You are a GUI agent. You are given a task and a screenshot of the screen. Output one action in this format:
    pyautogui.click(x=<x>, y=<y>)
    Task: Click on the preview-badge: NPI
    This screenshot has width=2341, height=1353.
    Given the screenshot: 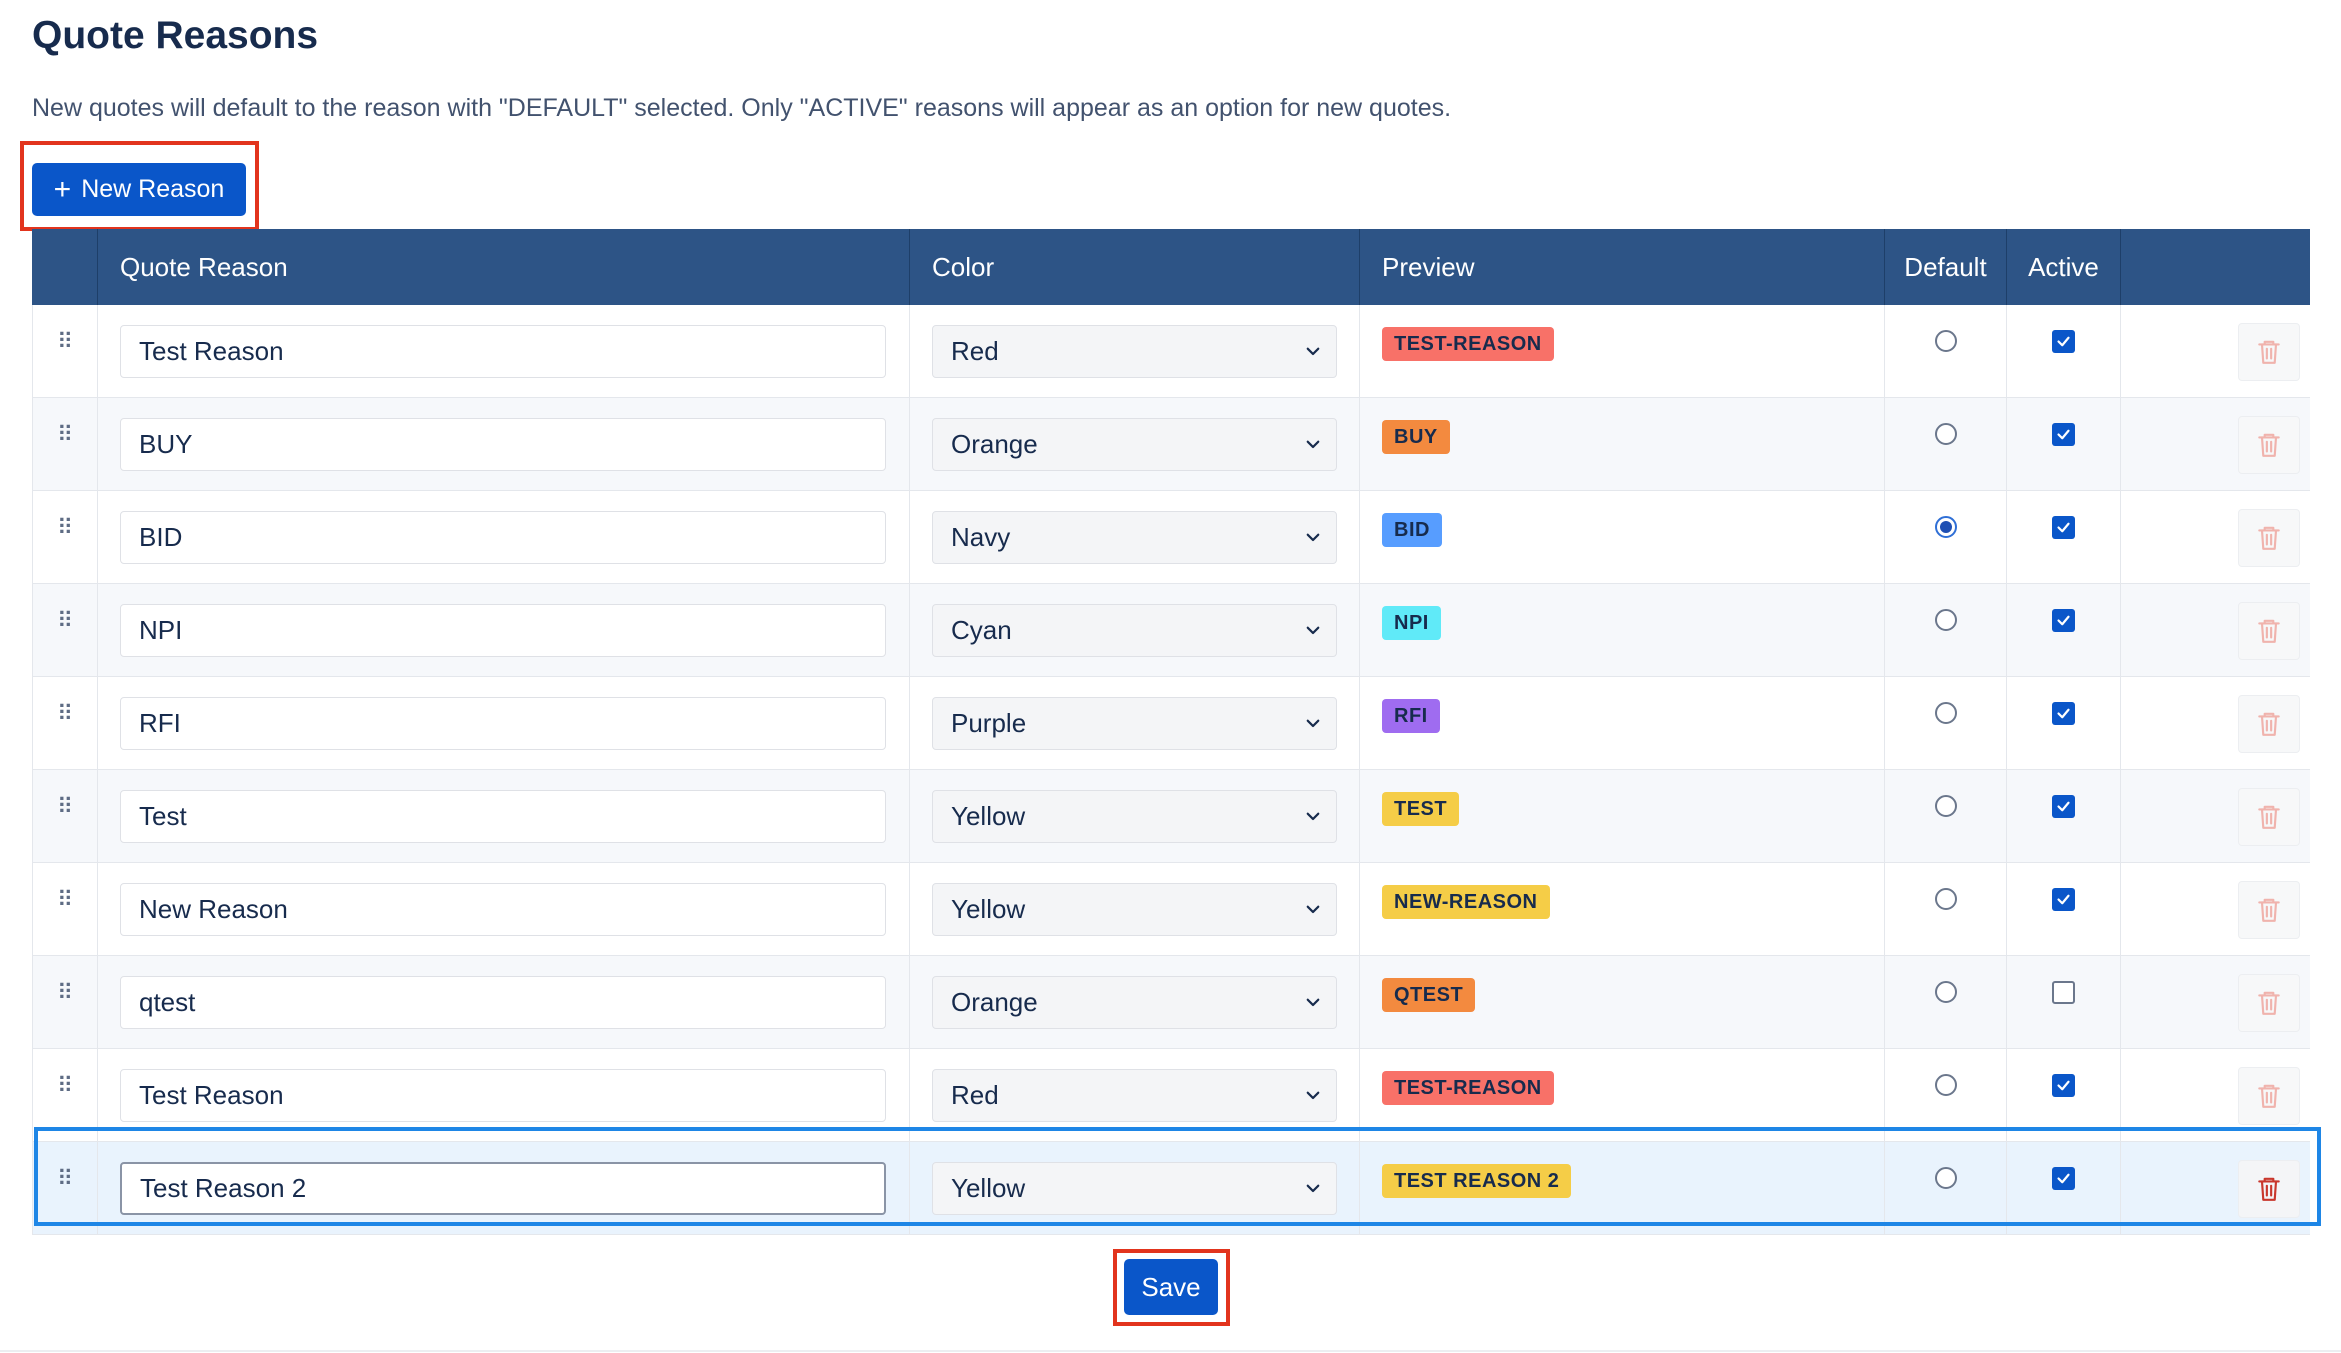 What is the action you would take?
    pyautogui.click(x=1411, y=623)
    